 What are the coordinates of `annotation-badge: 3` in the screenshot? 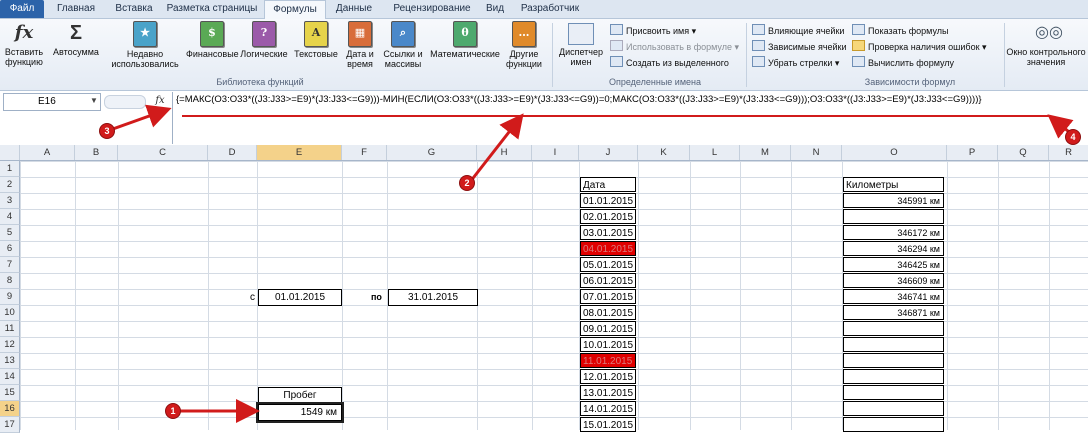 It's located at (107, 131).